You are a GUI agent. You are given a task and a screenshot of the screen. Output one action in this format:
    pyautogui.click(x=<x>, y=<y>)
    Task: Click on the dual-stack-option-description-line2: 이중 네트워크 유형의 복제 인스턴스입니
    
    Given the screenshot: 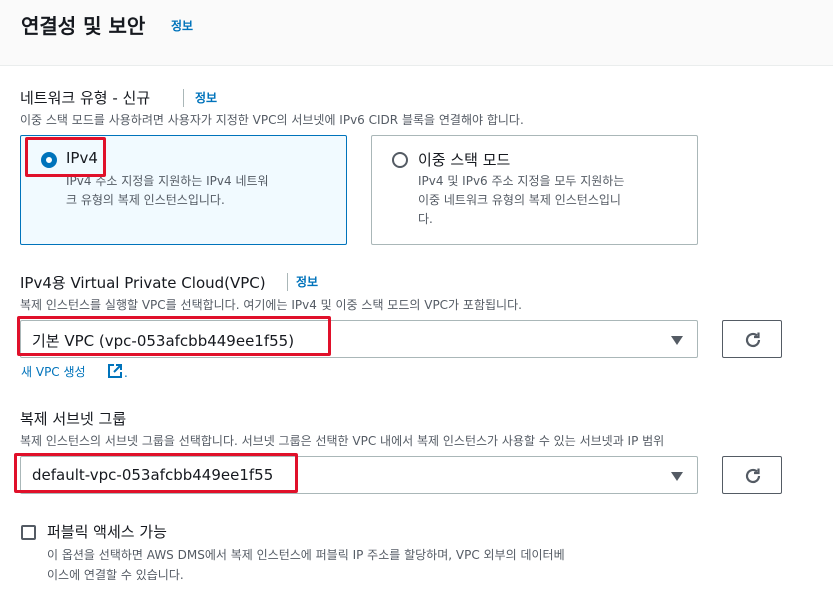 What is the action you would take?
    pyautogui.click(x=519, y=200)
    